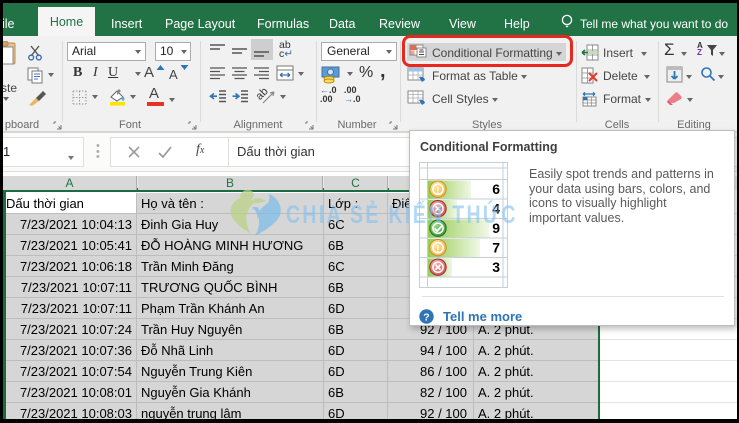 The height and width of the screenshot is (423, 739). Describe the element at coordinates (496, 267) in the screenshot. I see `svg-text: 3` at that location.